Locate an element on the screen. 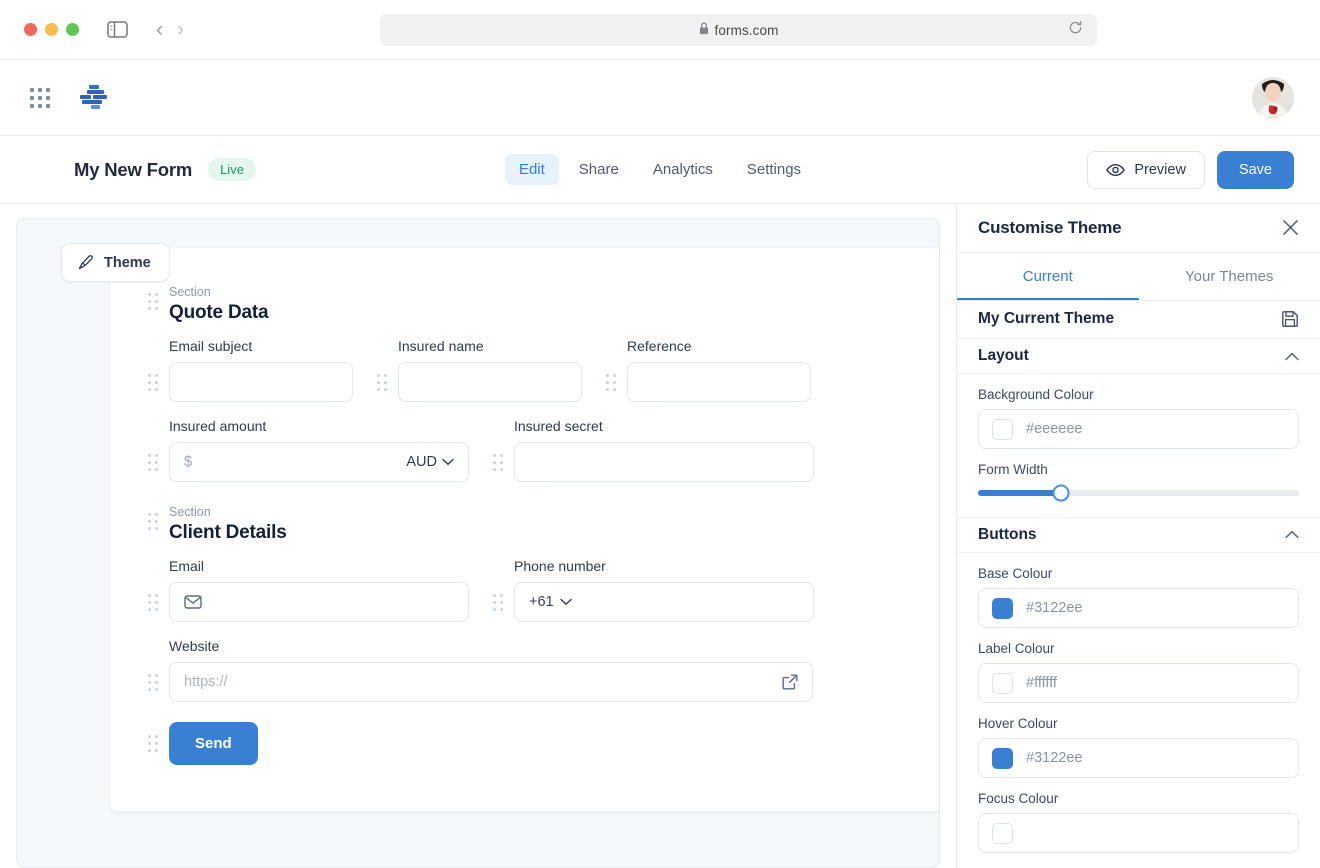  sidebar-toggle-icon is located at coordinates (117, 29).